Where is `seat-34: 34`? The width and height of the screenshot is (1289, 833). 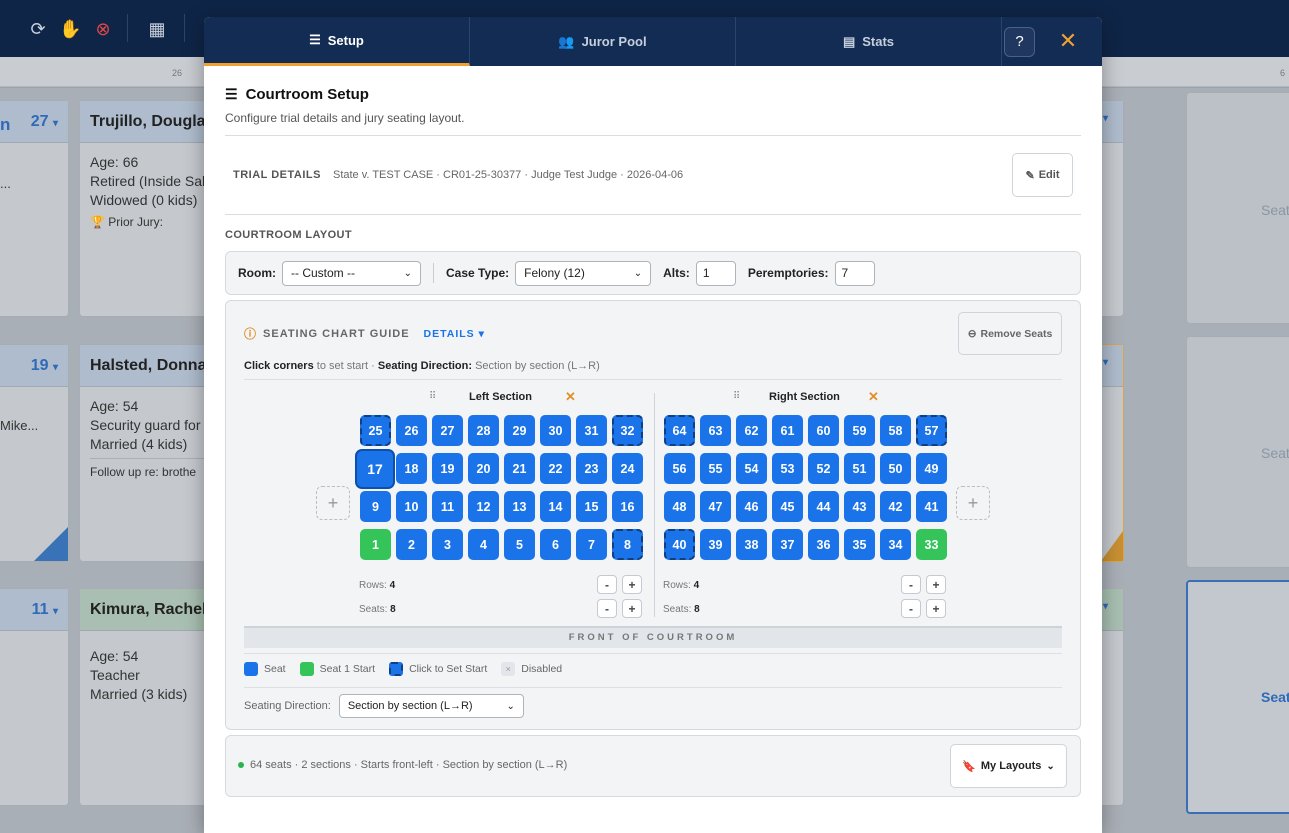 seat-34: 34 is located at coordinates (895, 544).